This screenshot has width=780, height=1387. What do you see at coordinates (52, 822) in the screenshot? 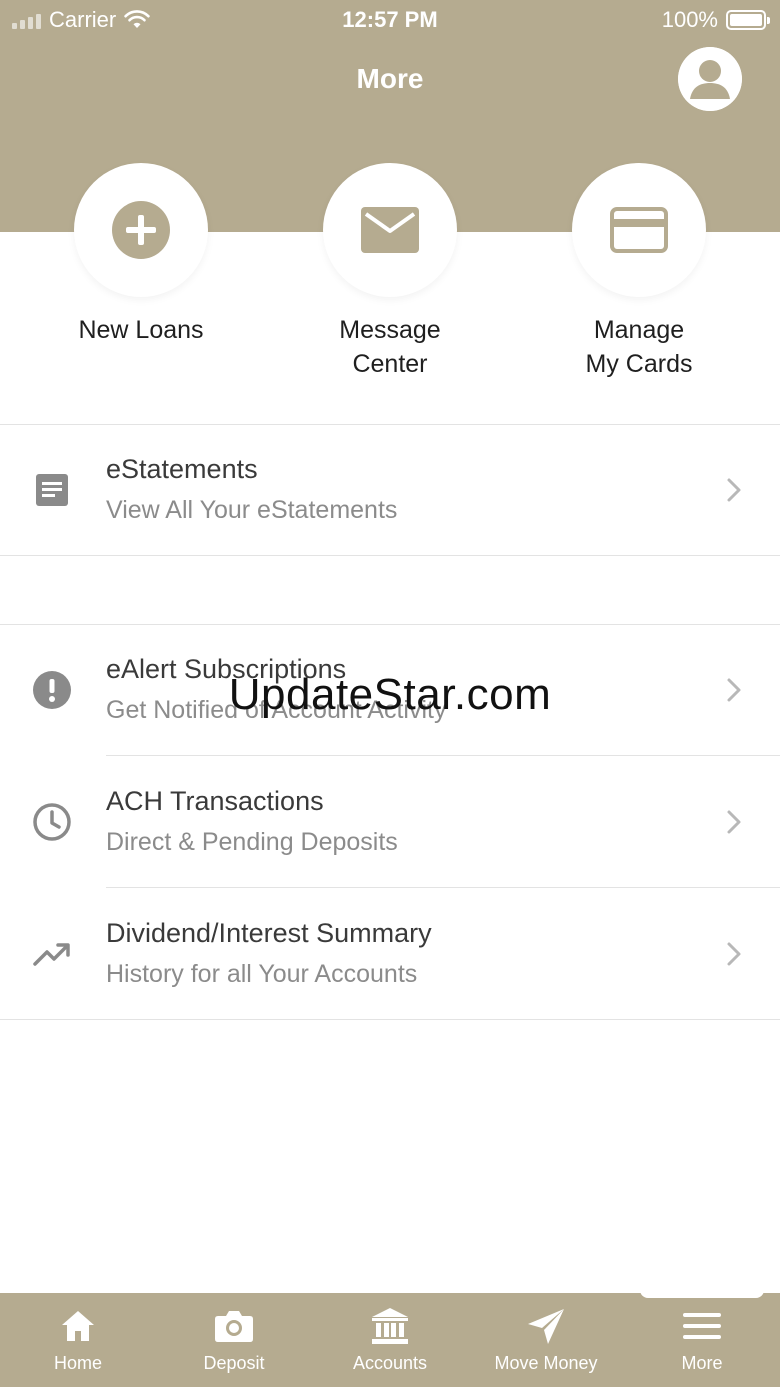
I see `clock-icon` at bounding box center [52, 822].